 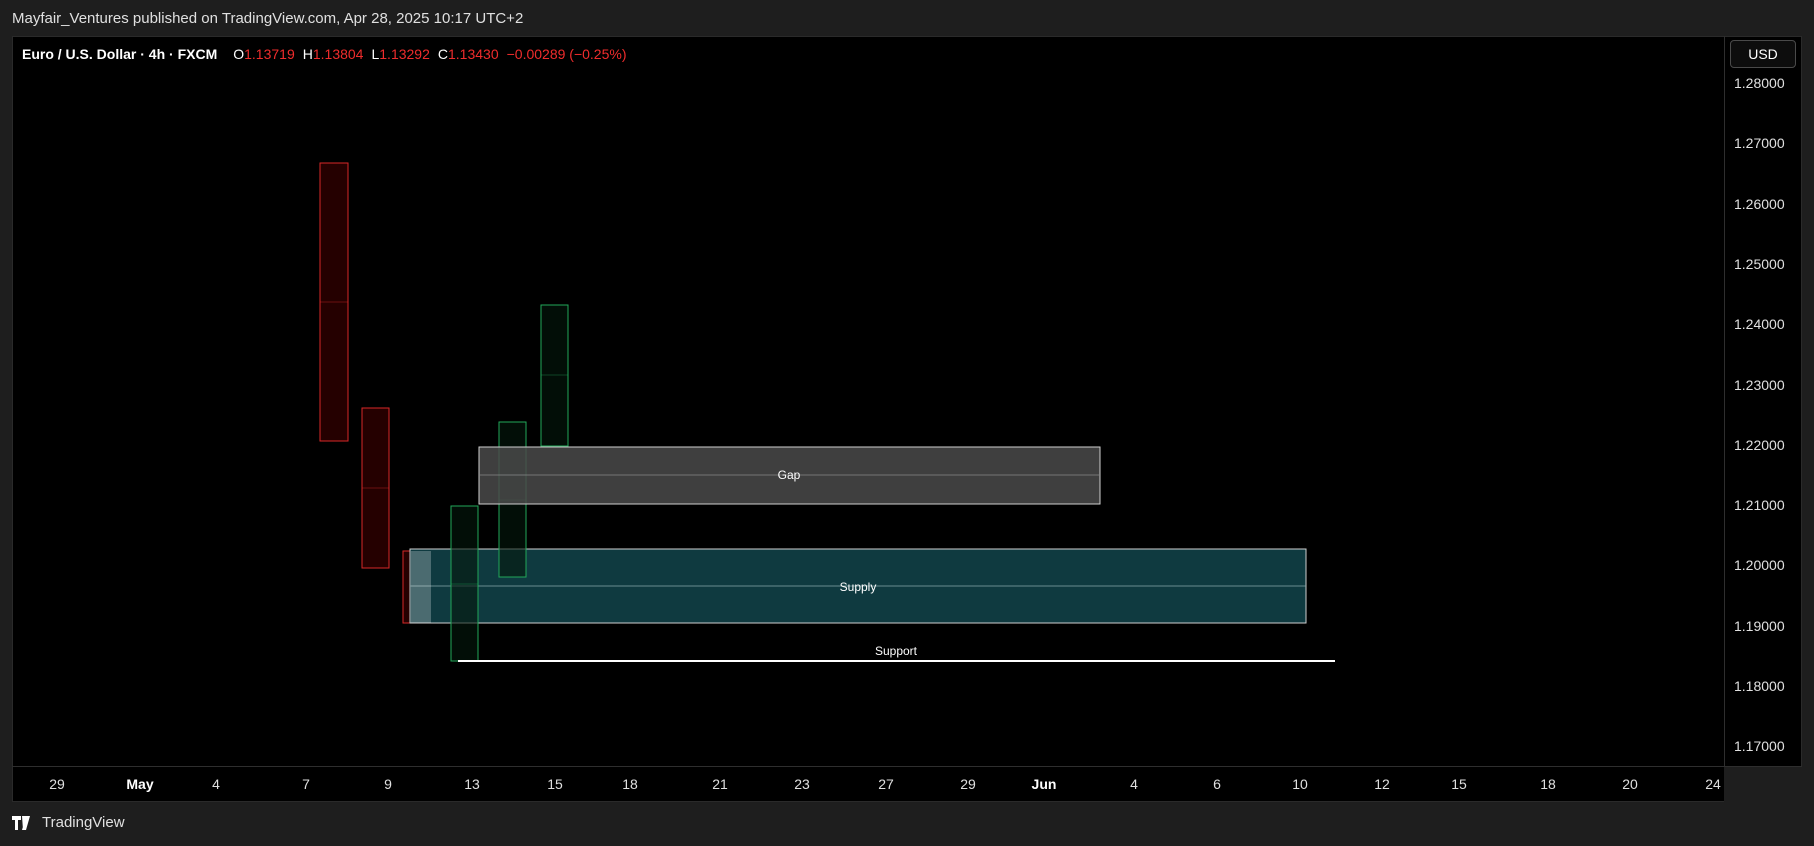 What do you see at coordinates (21, 822) in the screenshot?
I see `tradingview-logo-icon` at bounding box center [21, 822].